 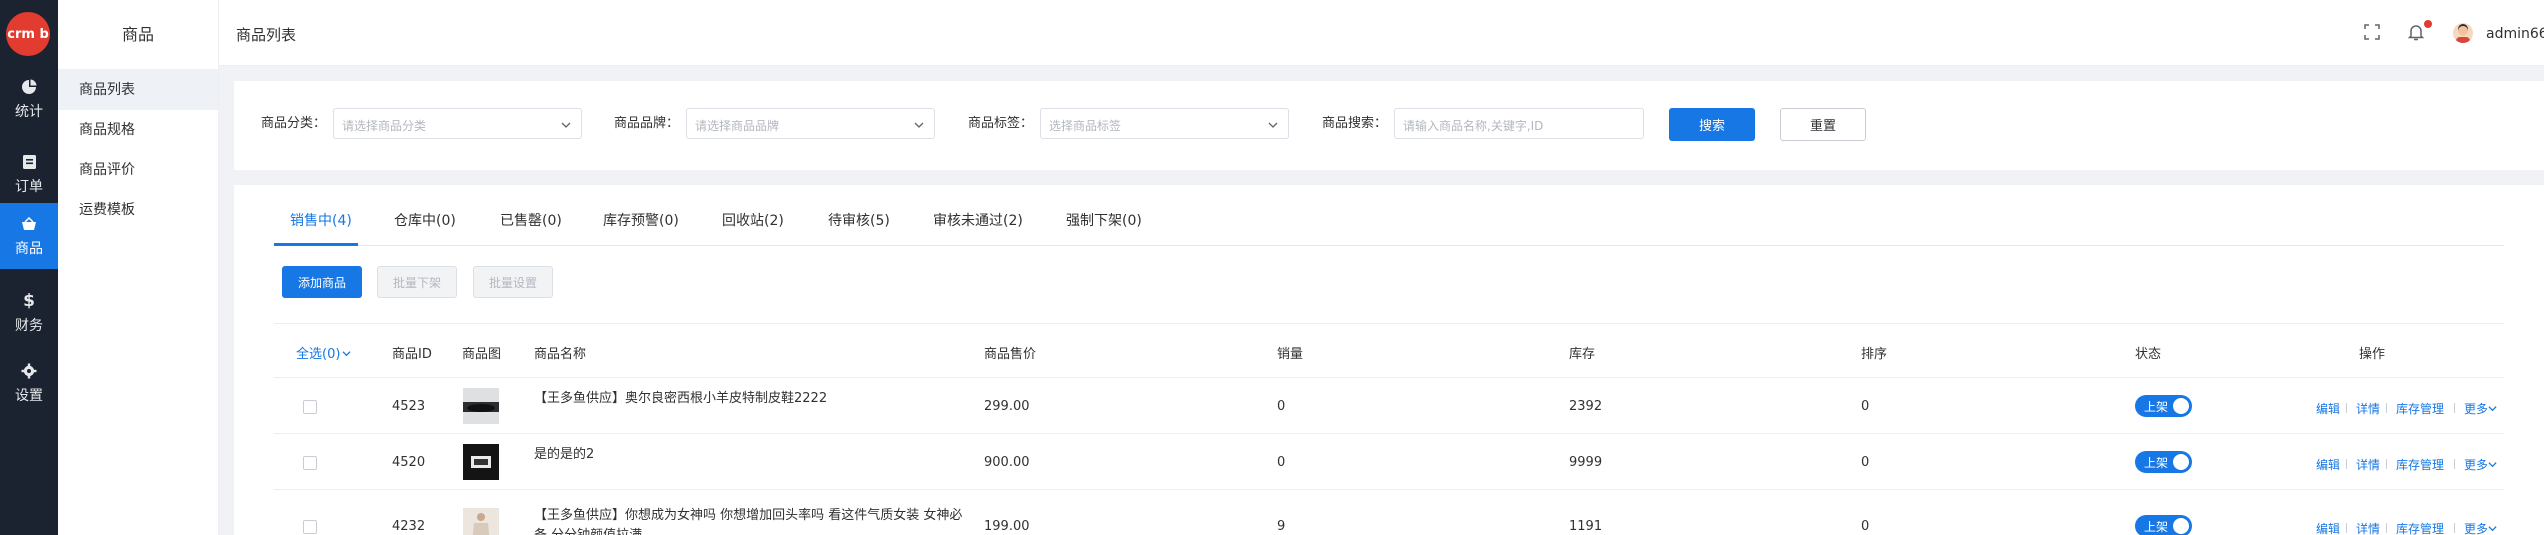 What do you see at coordinates (29, 313) in the screenshot?
I see `rail-item-finance: $ 财务` at bounding box center [29, 313].